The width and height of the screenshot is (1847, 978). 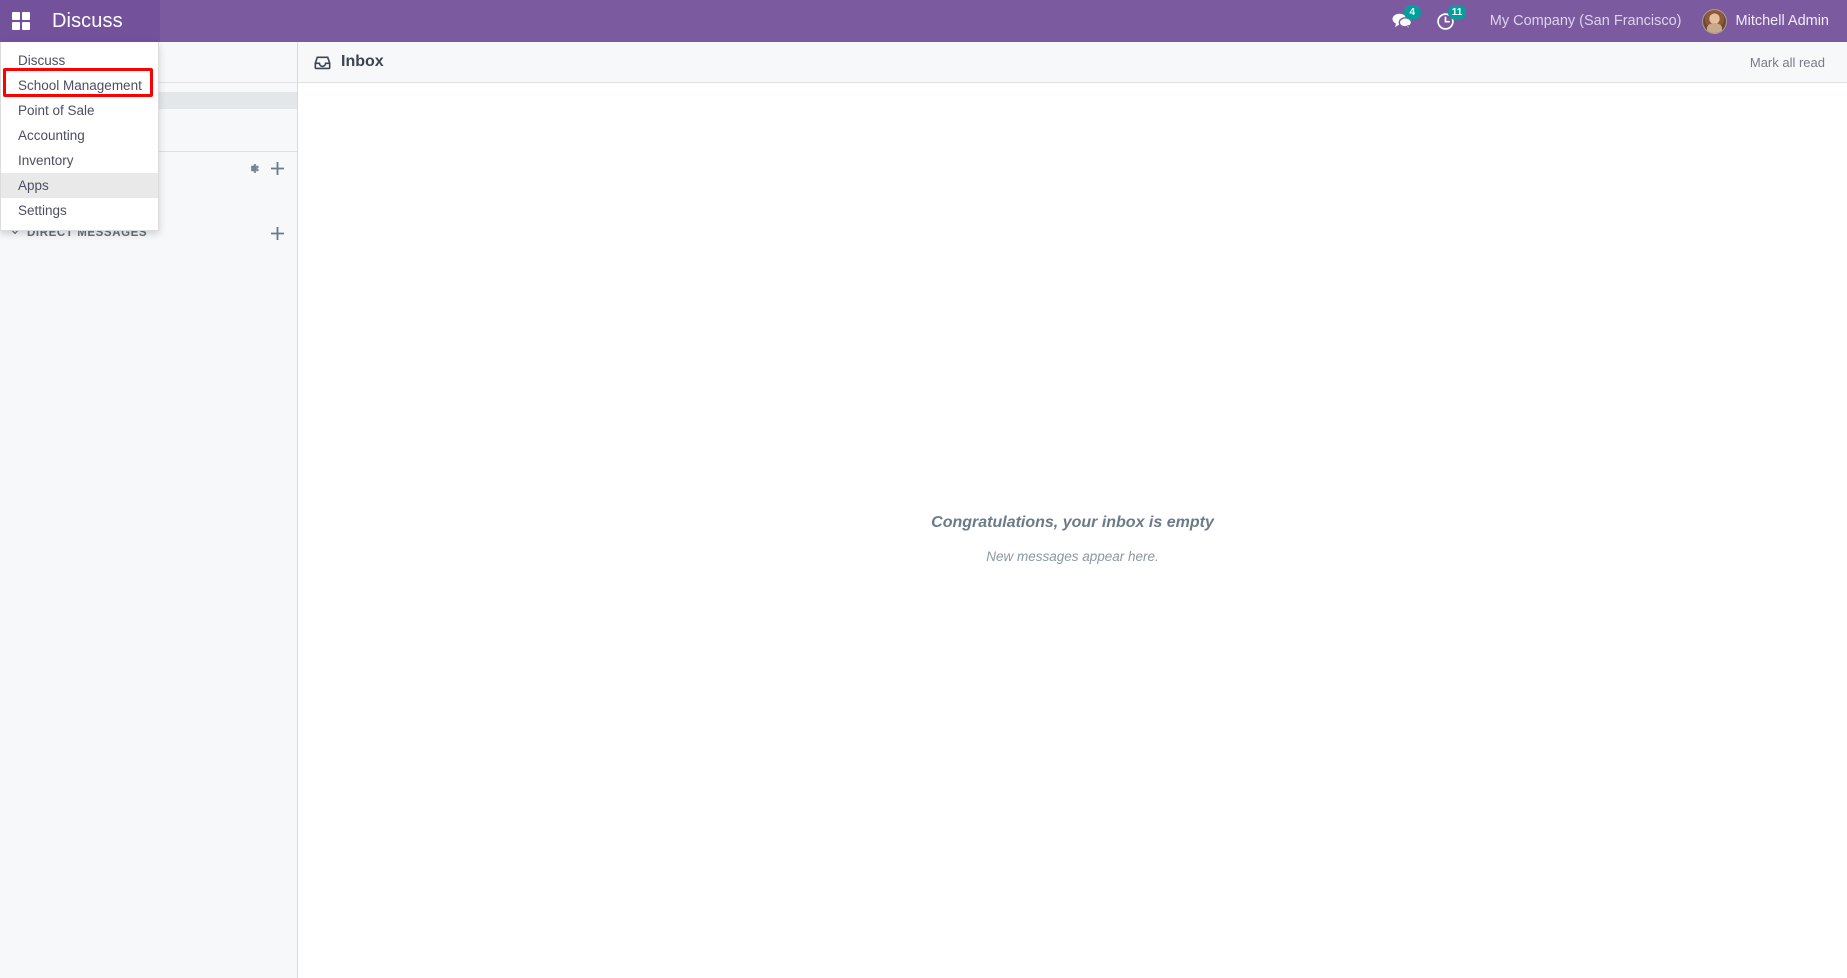 What do you see at coordinates (1457, 12) in the screenshot?
I see `activities-badge-count: 11` at bounding box center [1457, 12].